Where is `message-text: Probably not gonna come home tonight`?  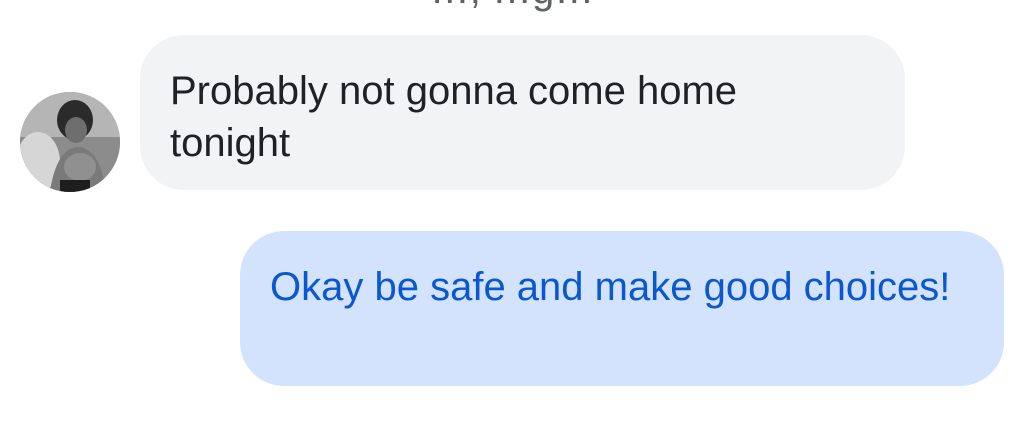
message-text: Probably not gonna come home tonight is located at coordinates (454, 117).